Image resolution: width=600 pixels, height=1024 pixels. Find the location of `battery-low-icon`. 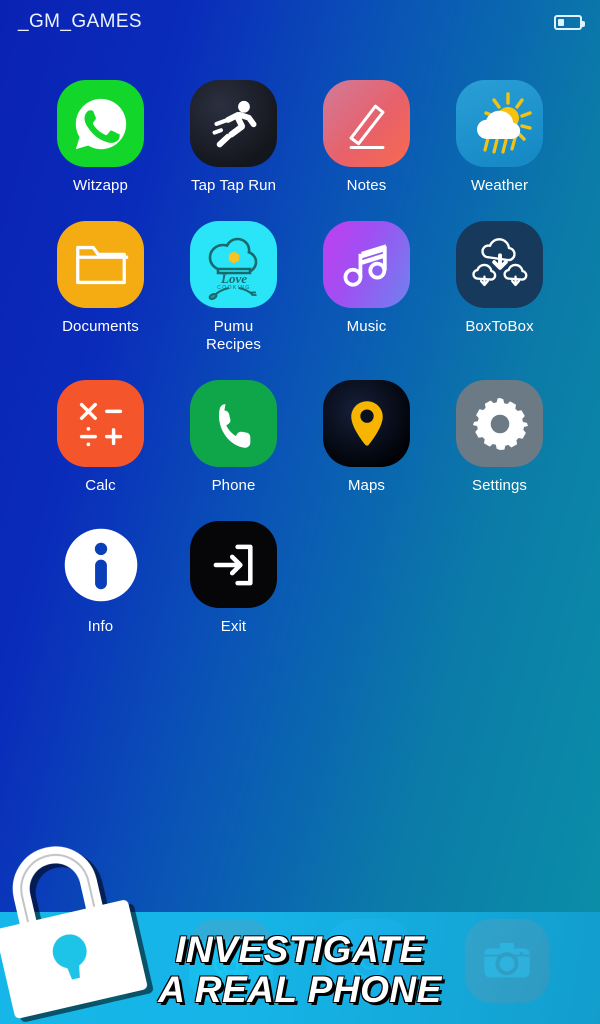

battery-low-icon is located at coordinates (569, 22).